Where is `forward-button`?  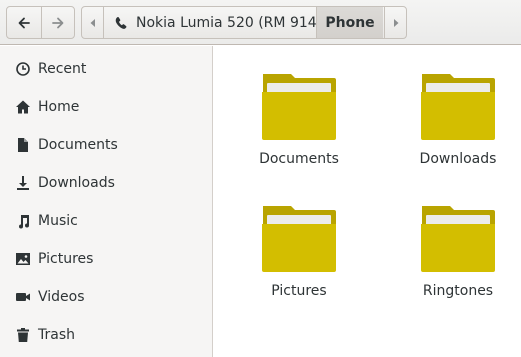
forward-button is located at coordinates (57, 22).